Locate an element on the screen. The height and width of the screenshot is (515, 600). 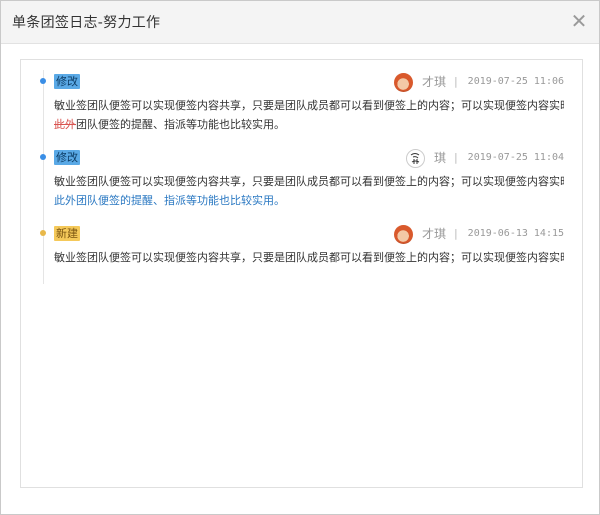
content-text: 团队便签的提醒、指派等功能也比较实用。 is located at coordinates (180, 124).